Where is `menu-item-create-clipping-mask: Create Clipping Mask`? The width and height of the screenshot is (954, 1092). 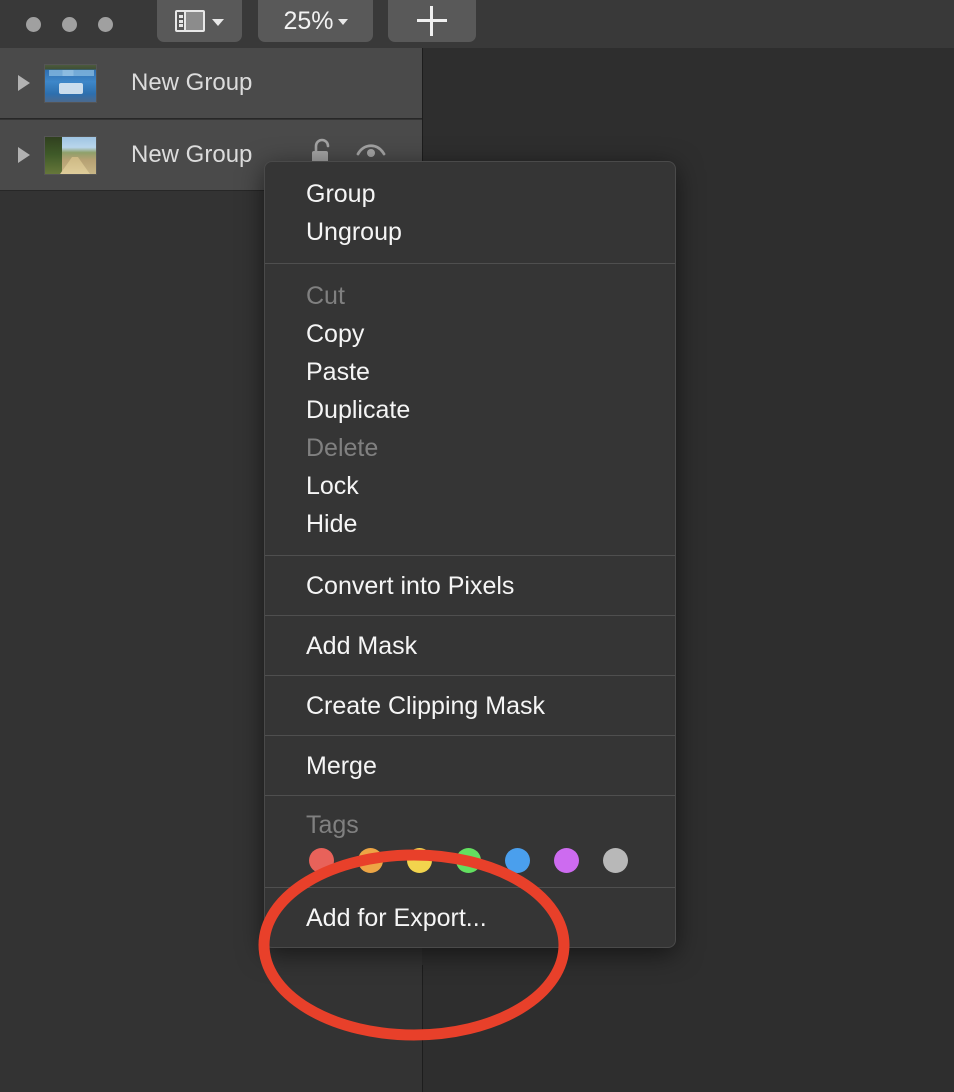 menu-item-create-clipping-mask: Create Clipping Mask is located at coordinates (470, 706).